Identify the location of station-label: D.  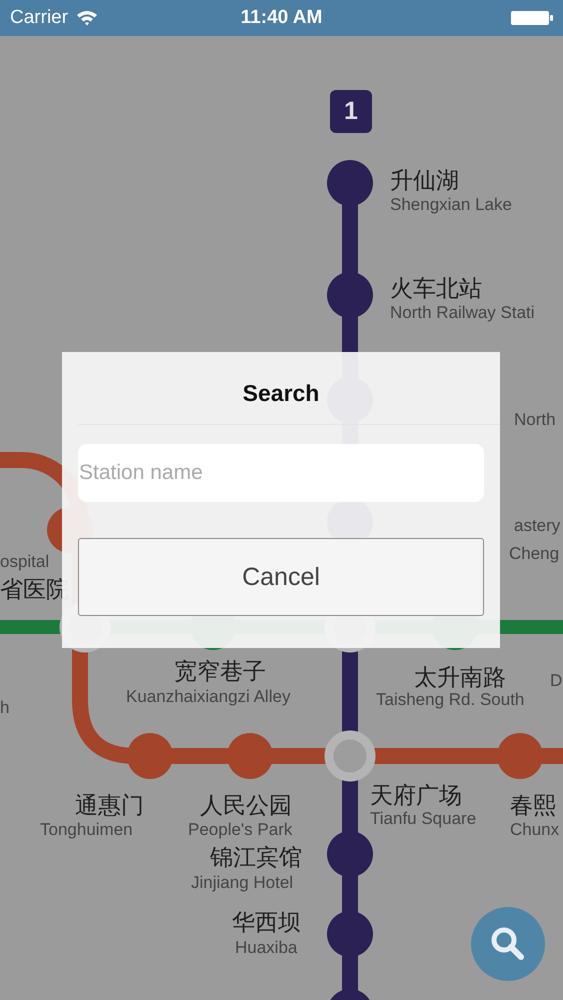
(556, 681).